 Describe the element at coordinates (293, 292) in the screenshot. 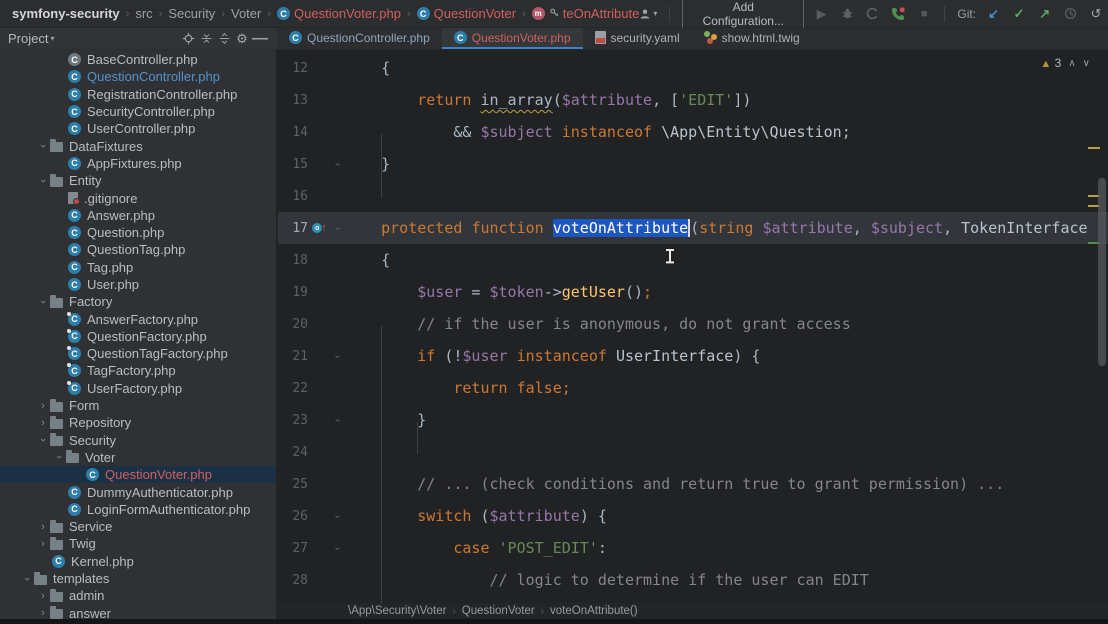

I see `line-number: 19` at that location.